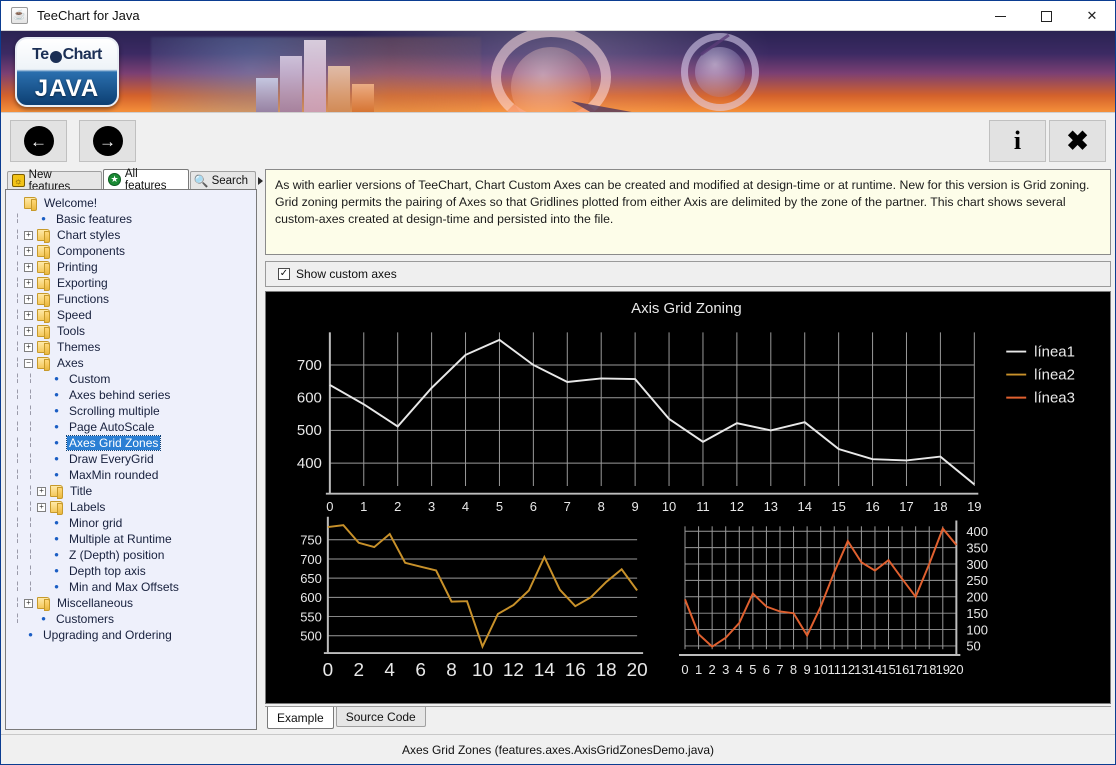 This screenshot has width=1116, height=765. What do you see at coordinates (558, 141) in the screenshot?
I see `navigation-toolbar: ← → i ✖` at bounding box center [558, 141].